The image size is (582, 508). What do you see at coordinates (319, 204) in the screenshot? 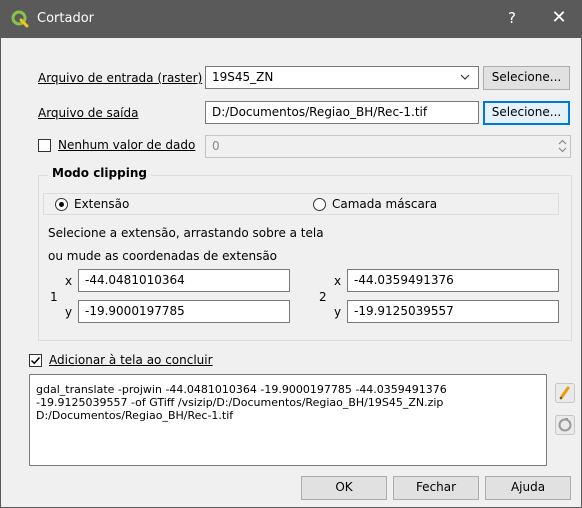
I see `mask-layer-radio` at bounding box center [319, 204].